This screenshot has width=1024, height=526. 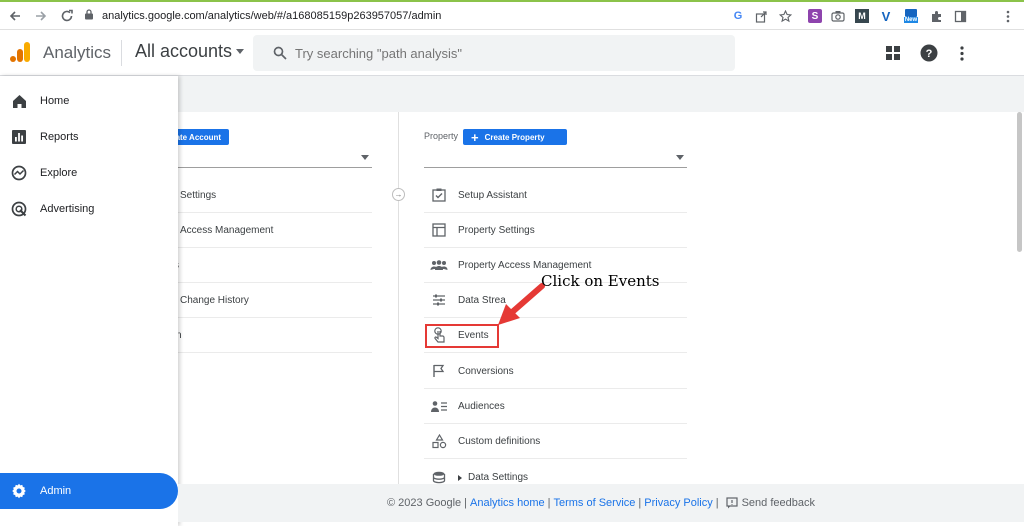 What do you see at coordinates (89, 101) in the screenshot?
I see `nav-item-home: Home` at bounding box center [89, 101].